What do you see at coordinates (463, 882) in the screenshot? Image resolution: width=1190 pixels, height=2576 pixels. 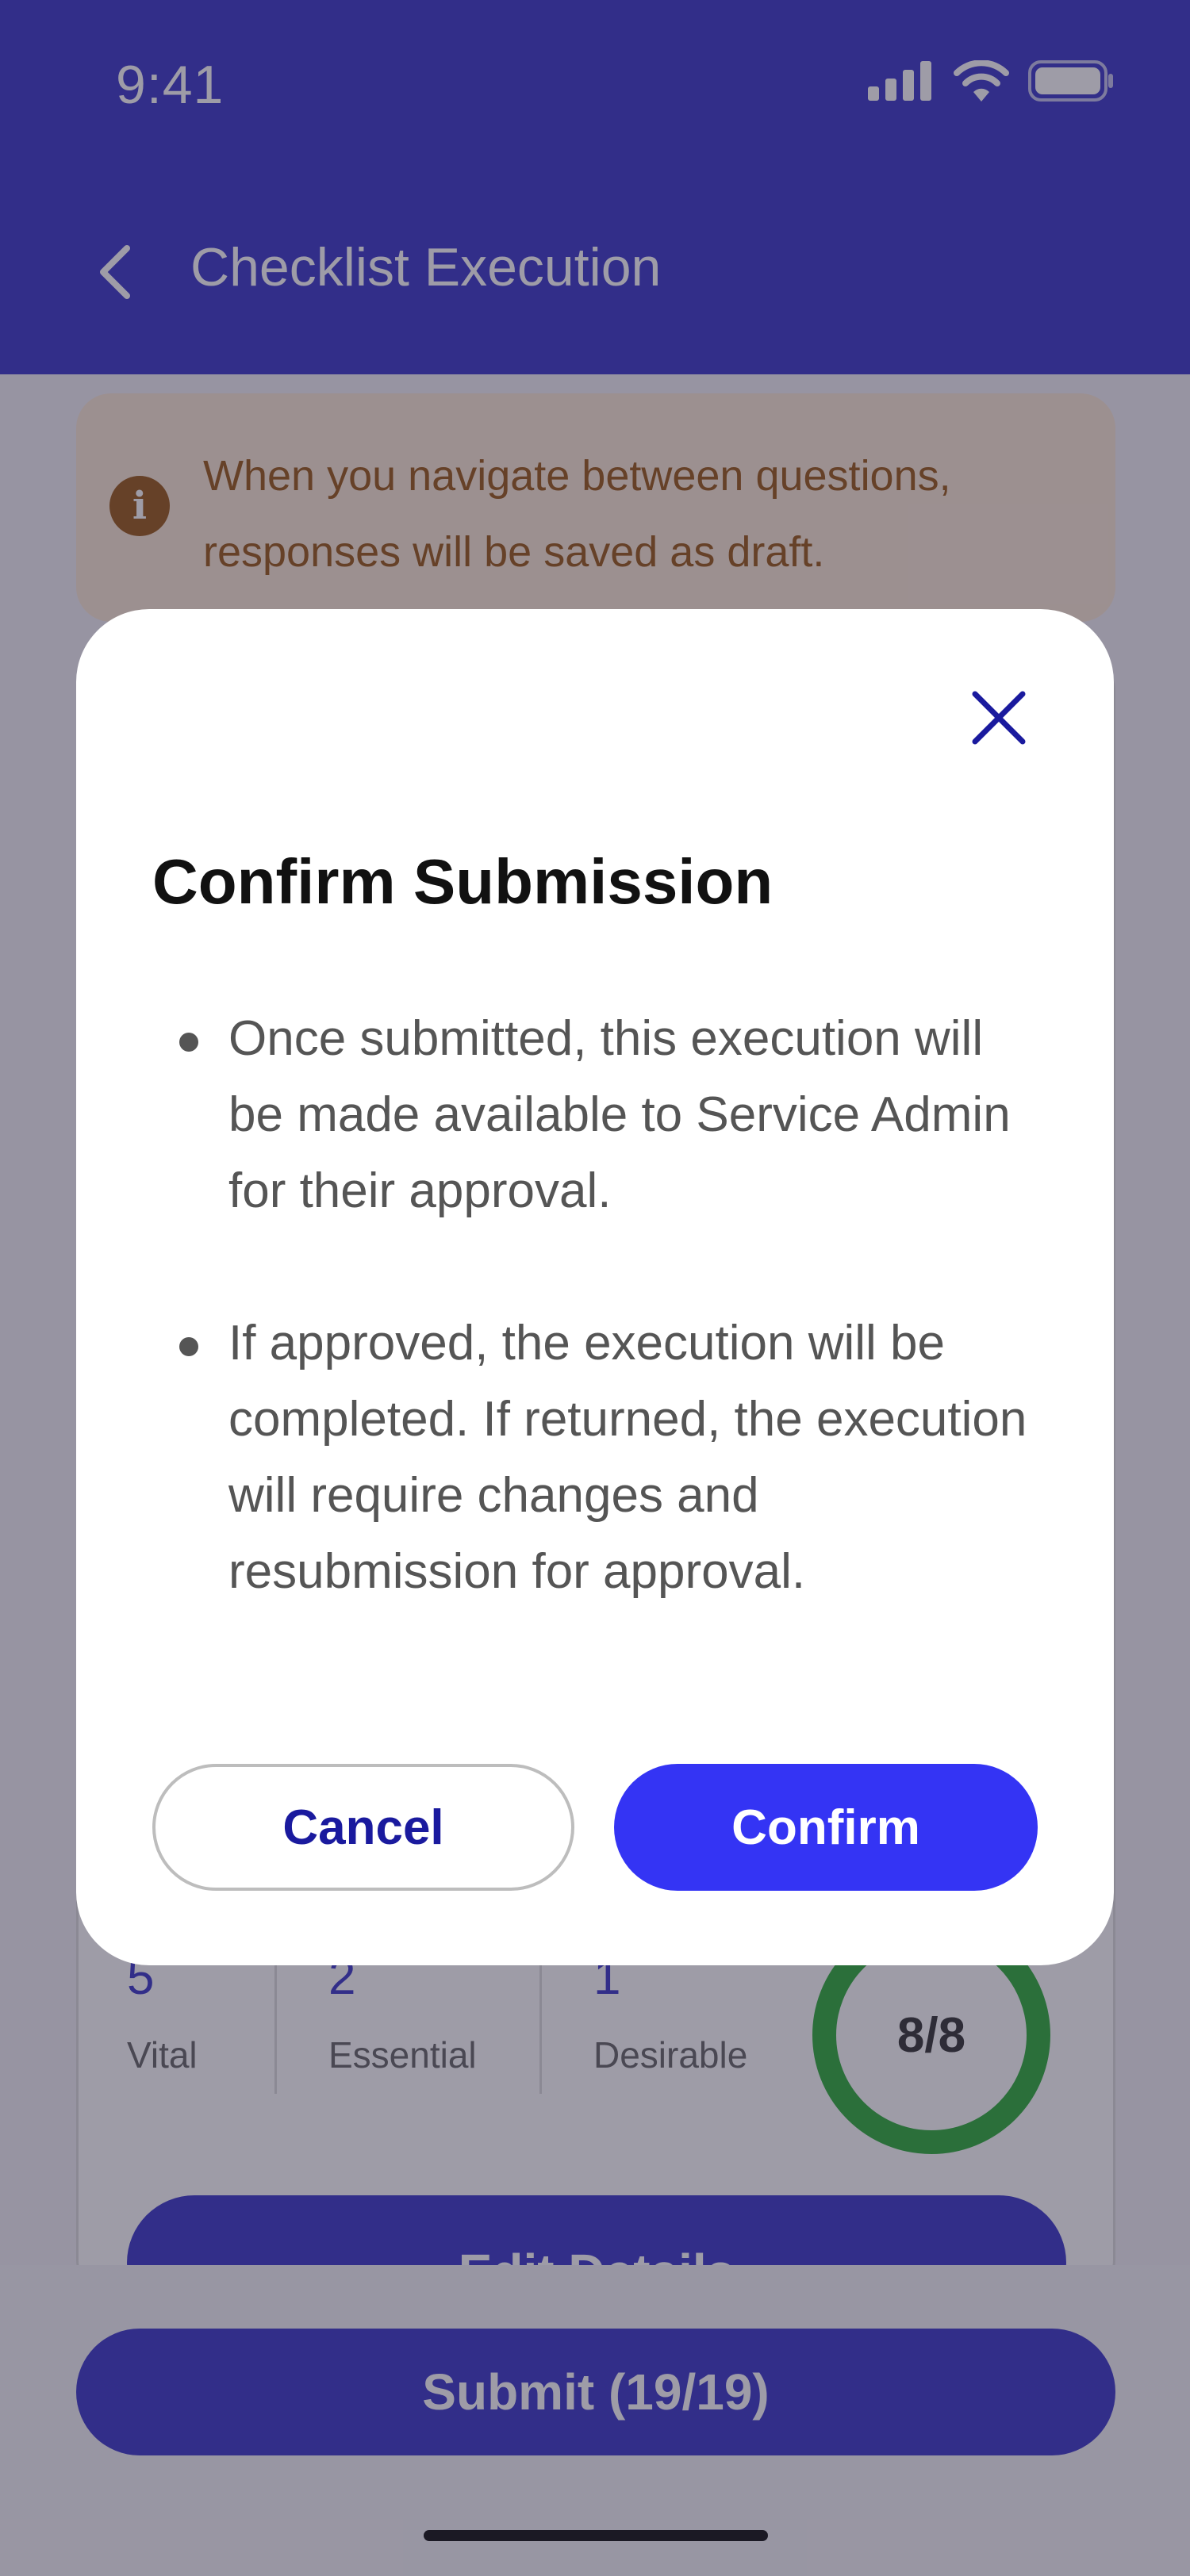 I see `modal-title: Confirm Submission` at bounding box center [463, 882].